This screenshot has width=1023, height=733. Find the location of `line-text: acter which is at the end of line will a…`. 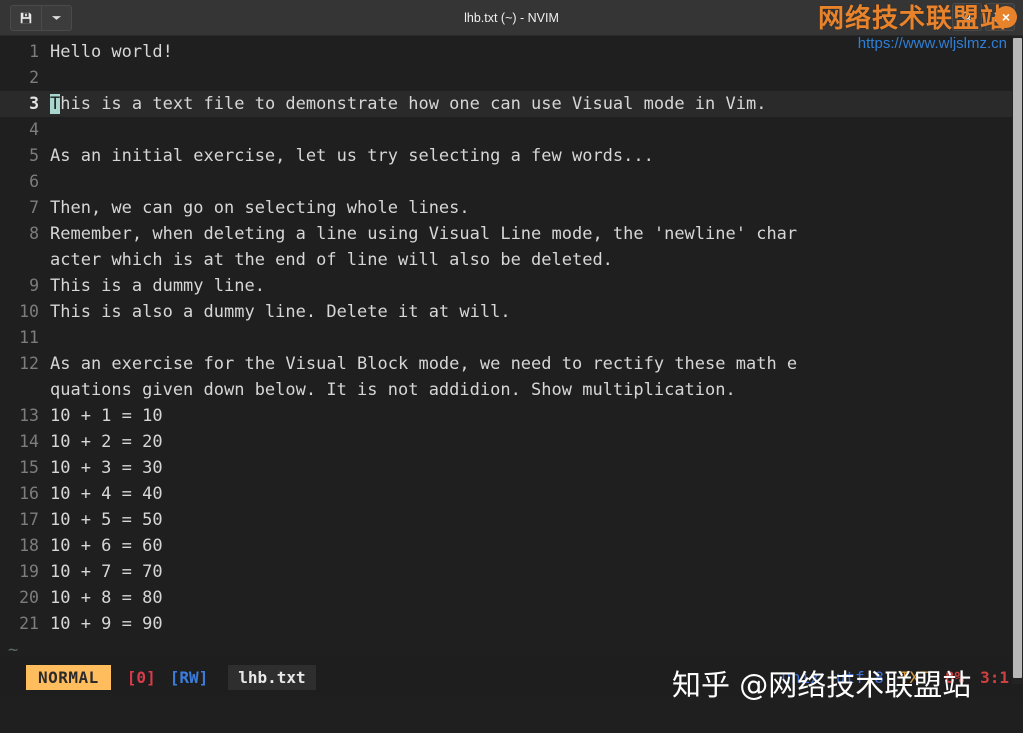

line-text: acter which is at the end of line will a… is located at coordinates (331, 260).